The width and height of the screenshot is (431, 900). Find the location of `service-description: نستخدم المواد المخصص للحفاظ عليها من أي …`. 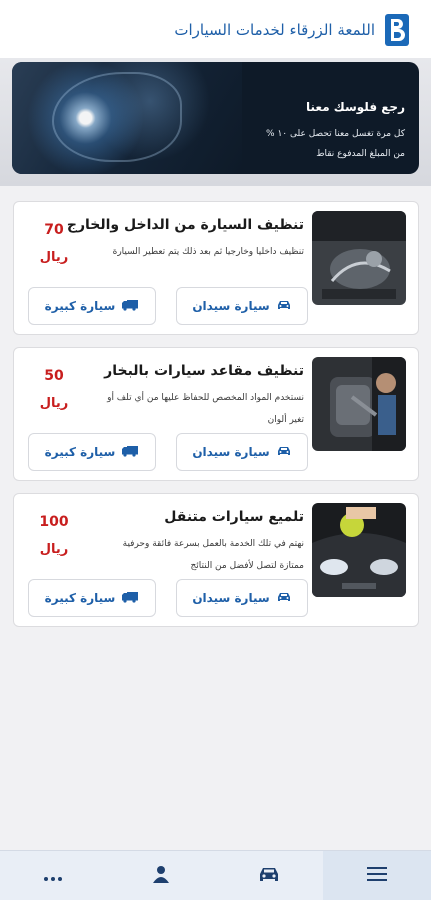

service-description: نستخدم المواد المخصص للحفاظ عليها من أي … is located at coordinates (205, 409).